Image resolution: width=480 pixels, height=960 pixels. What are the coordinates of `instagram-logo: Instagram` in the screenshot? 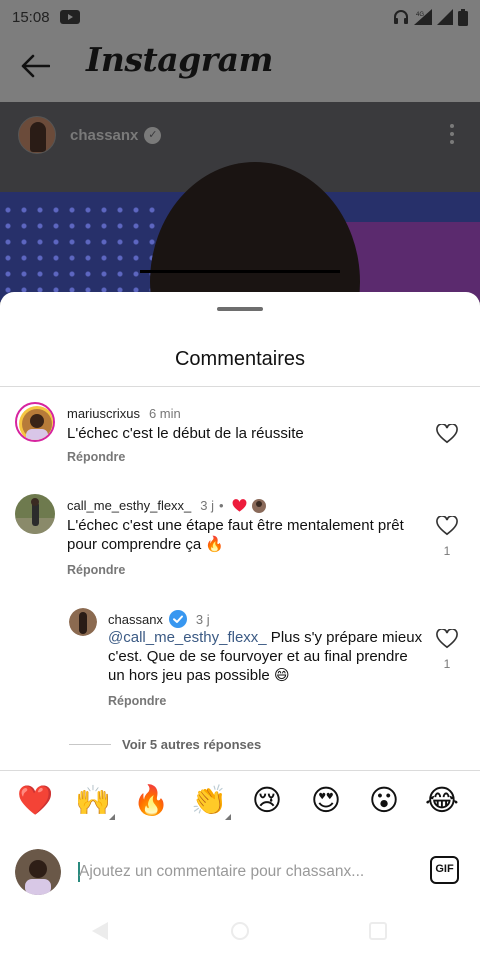 It's located at (179, 59).